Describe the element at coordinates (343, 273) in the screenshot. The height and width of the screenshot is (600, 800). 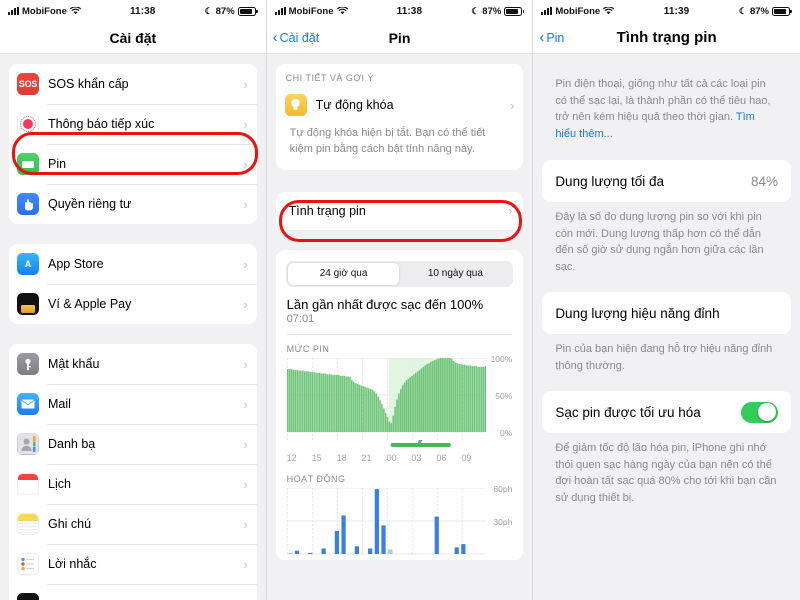
I see `segment-24h: 24 giờ qua` at that location.